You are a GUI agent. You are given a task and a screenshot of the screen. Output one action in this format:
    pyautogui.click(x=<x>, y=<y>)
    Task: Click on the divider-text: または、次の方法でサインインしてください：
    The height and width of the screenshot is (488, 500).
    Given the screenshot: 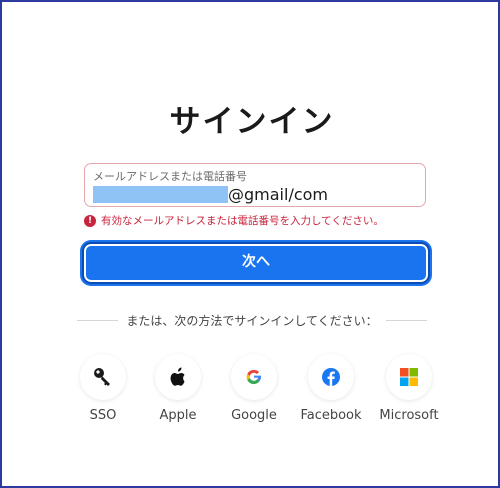 What is the action you would take?
    pyautogui.click(x=252, y=321)
    